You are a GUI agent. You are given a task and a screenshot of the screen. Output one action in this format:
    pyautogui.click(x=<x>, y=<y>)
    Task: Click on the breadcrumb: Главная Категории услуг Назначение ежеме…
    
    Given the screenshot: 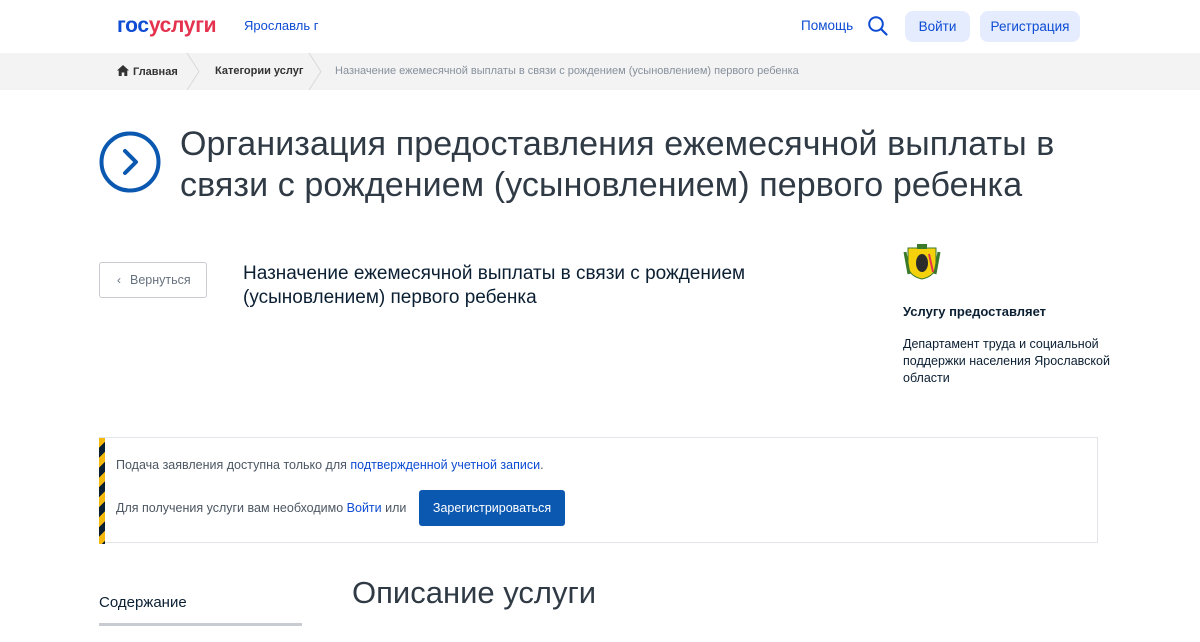 What is the action you would take?
    pyautogui.click(x=600, y=71)
    